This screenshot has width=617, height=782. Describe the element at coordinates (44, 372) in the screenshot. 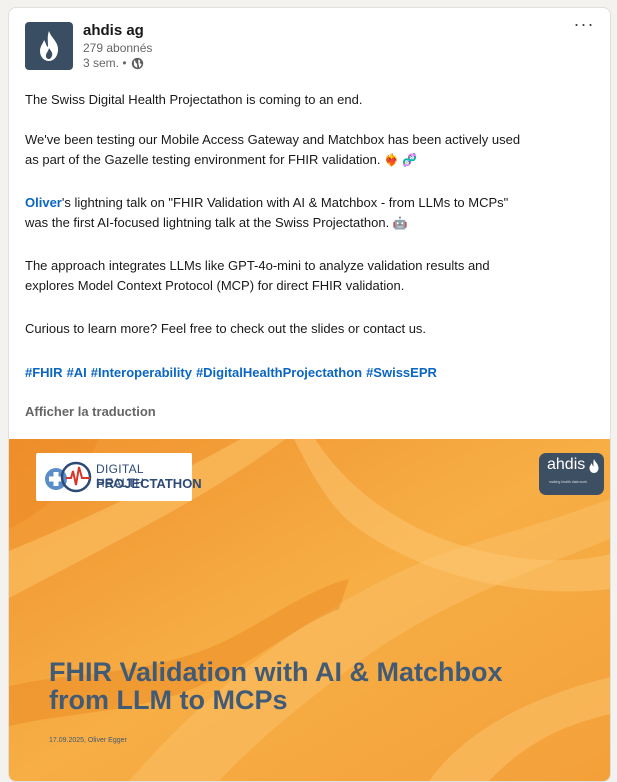

I see `hashtag-fhir-link: #FHIR` at that location.